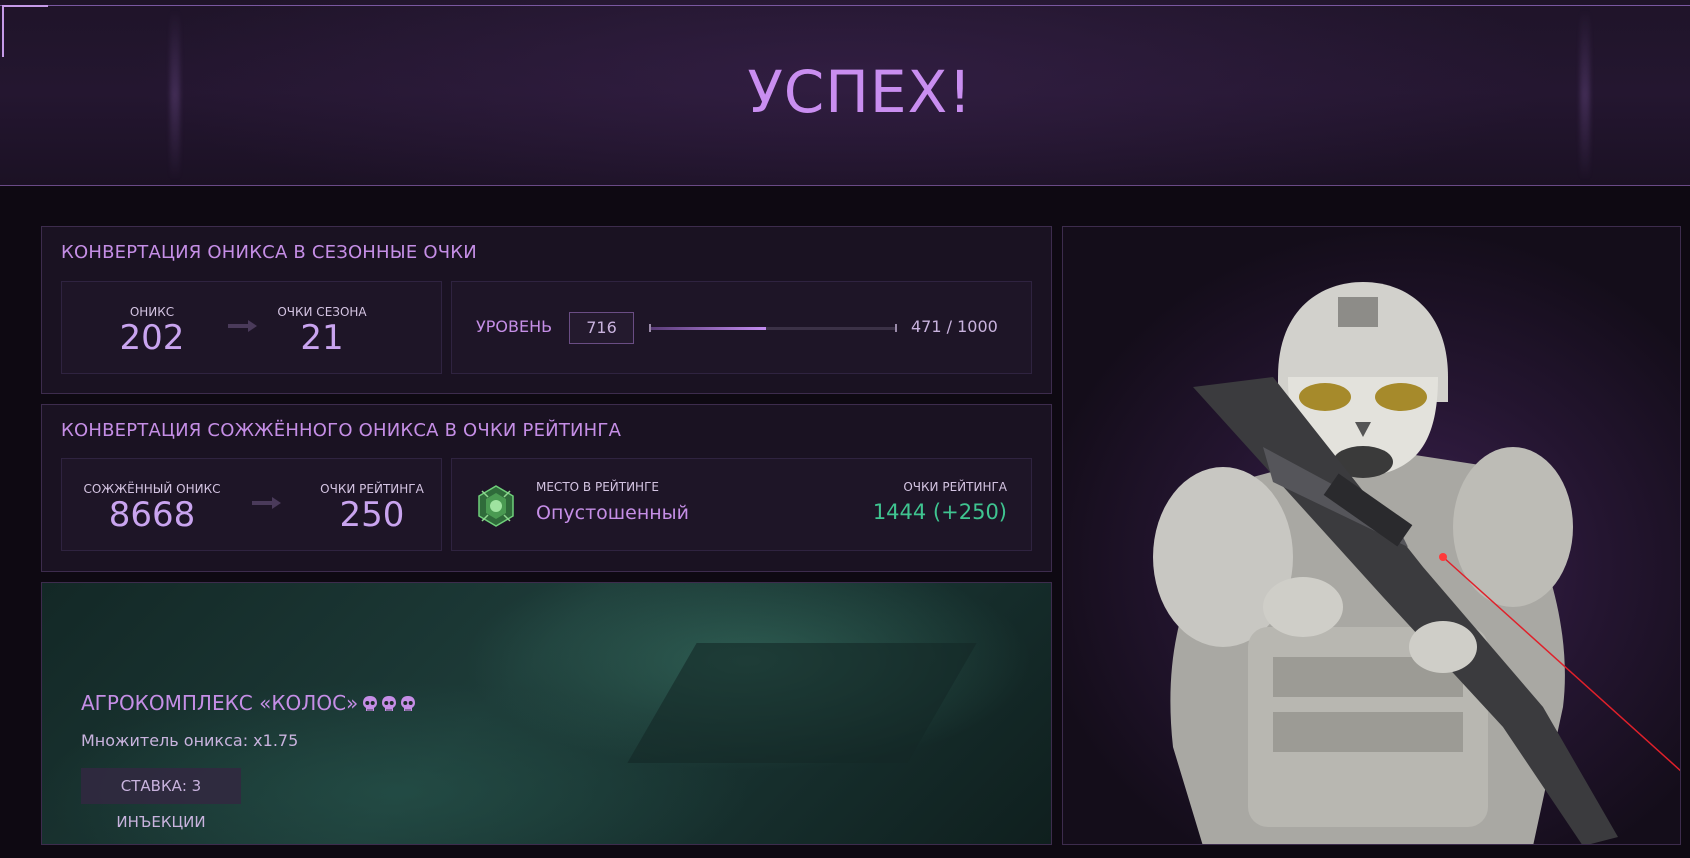 The image size is (1690, 858). What do you see at coordinates (152, 312) in the screenshot?
I see `onyx-label: ОНИКС` at bounding box center [152, 312].